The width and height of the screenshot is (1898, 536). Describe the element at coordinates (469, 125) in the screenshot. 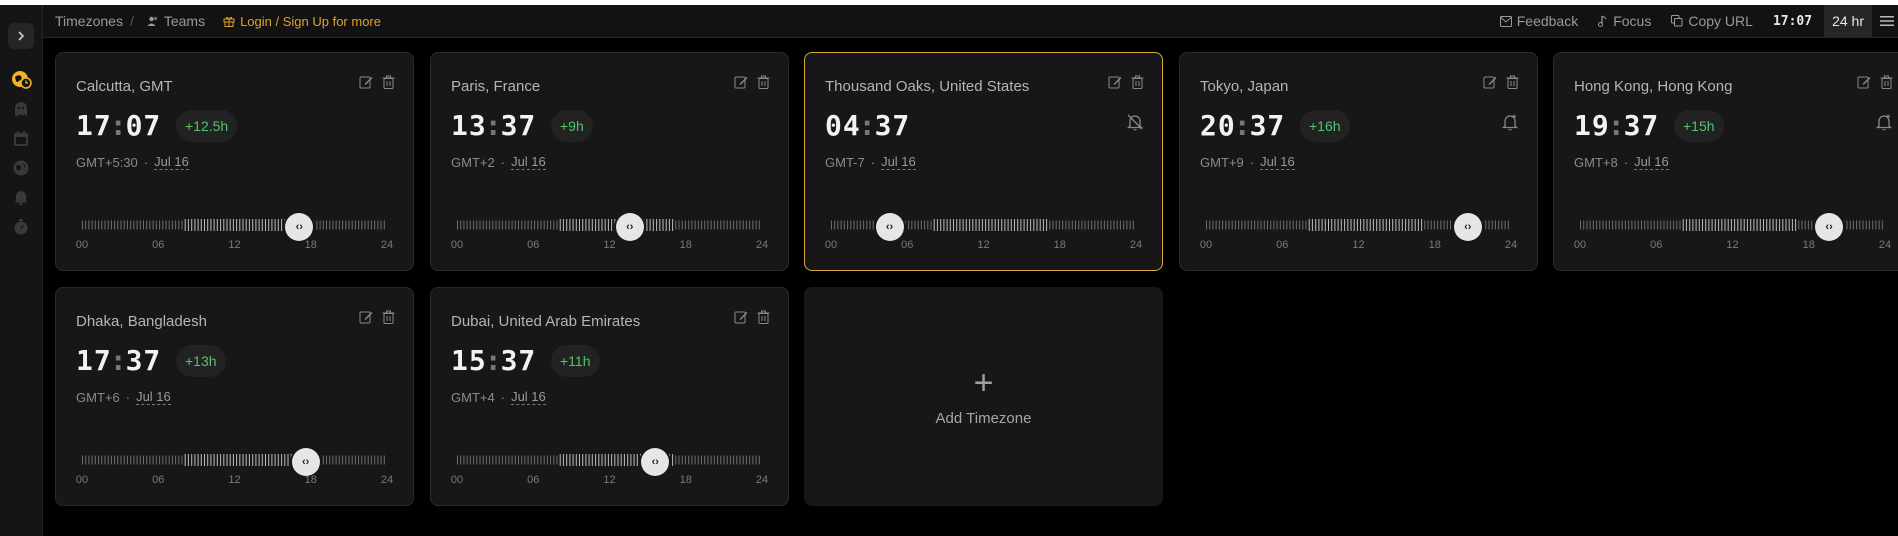

I see `time-hours: 13` at that location.